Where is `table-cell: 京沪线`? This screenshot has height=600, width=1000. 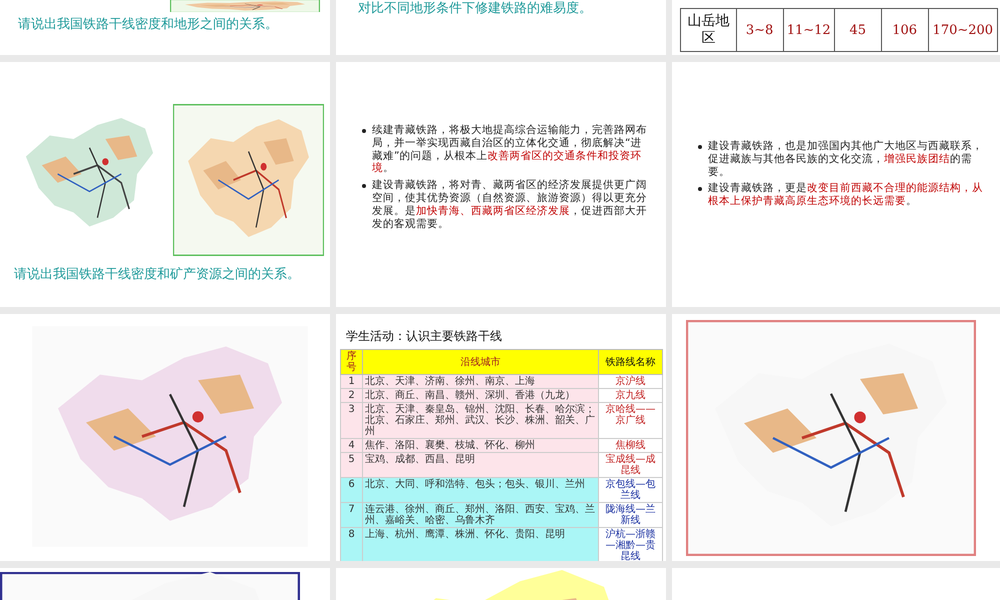 table-cell: 京沪线 is located at coordinates (630, 381).